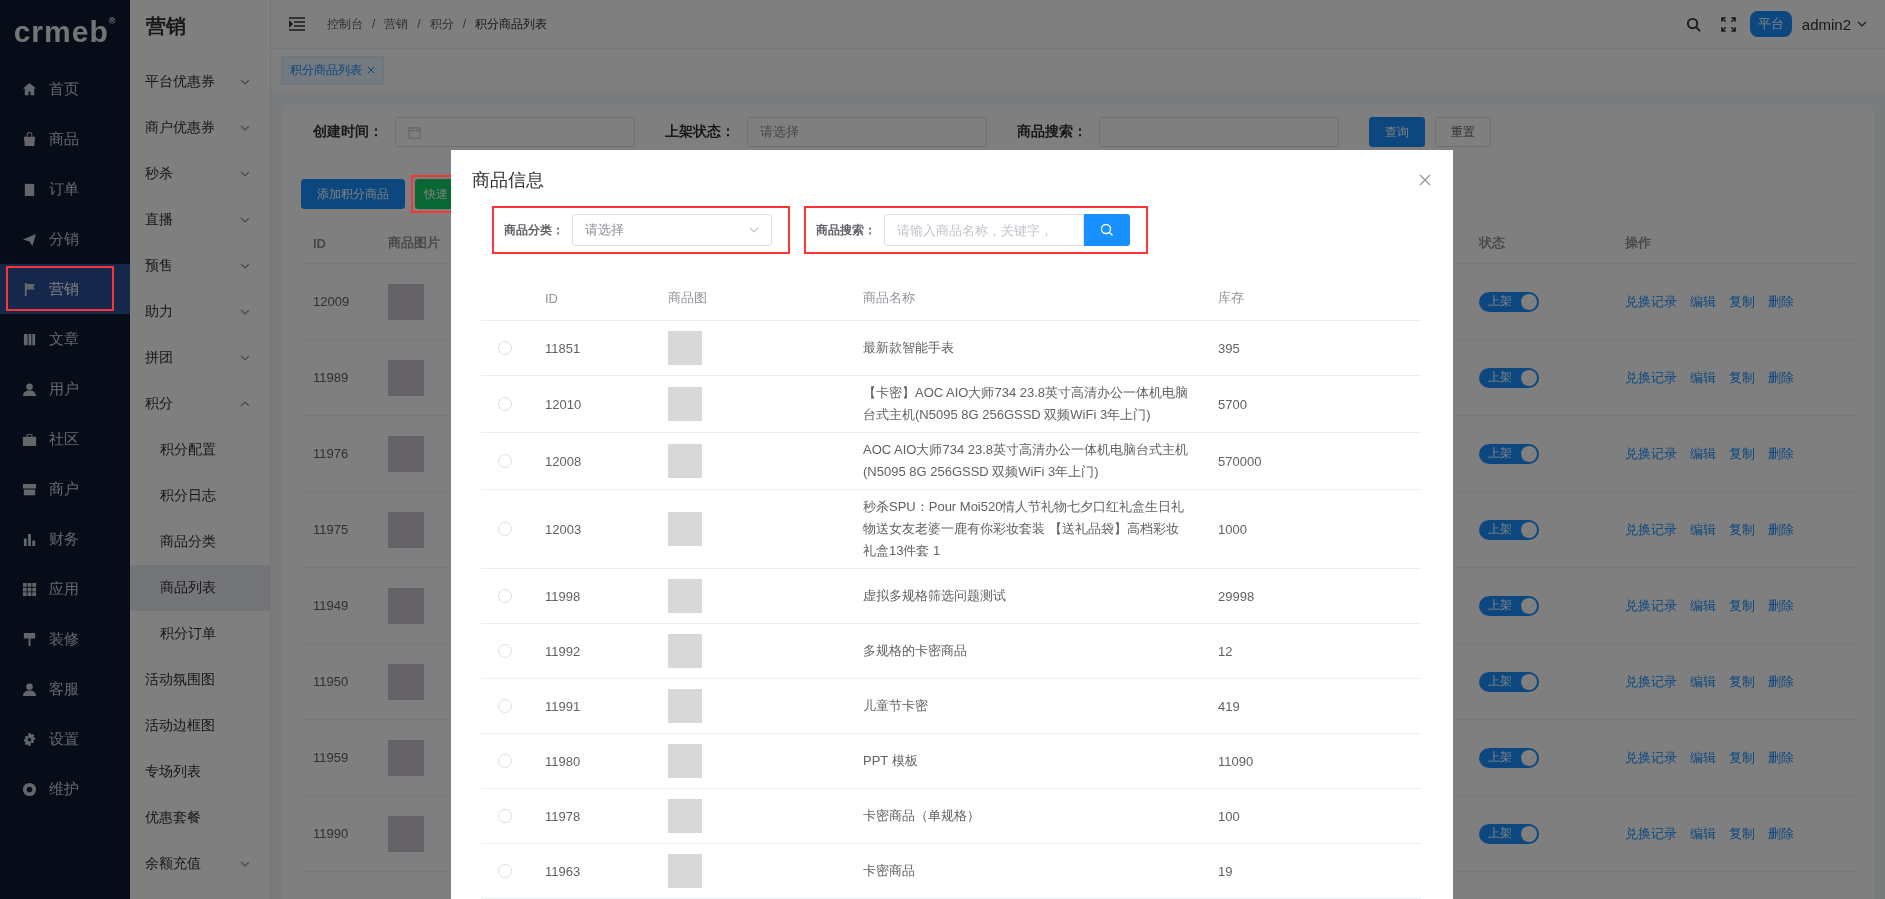 The height and width of the screenshot is (899, 1885). Describe the element at coordinates (200, 312) in the screenshot. I see `submenu-group: 助力` at that location.